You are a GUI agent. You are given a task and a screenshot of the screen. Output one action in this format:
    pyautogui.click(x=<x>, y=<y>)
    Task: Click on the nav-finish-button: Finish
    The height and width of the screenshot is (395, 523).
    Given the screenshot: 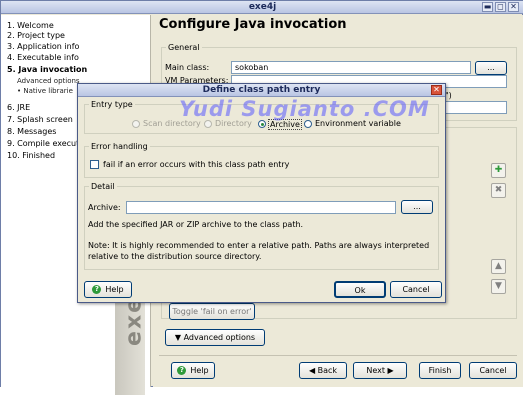 What is the action you would take?
    pyautogui.click(x=440, y=370)
    